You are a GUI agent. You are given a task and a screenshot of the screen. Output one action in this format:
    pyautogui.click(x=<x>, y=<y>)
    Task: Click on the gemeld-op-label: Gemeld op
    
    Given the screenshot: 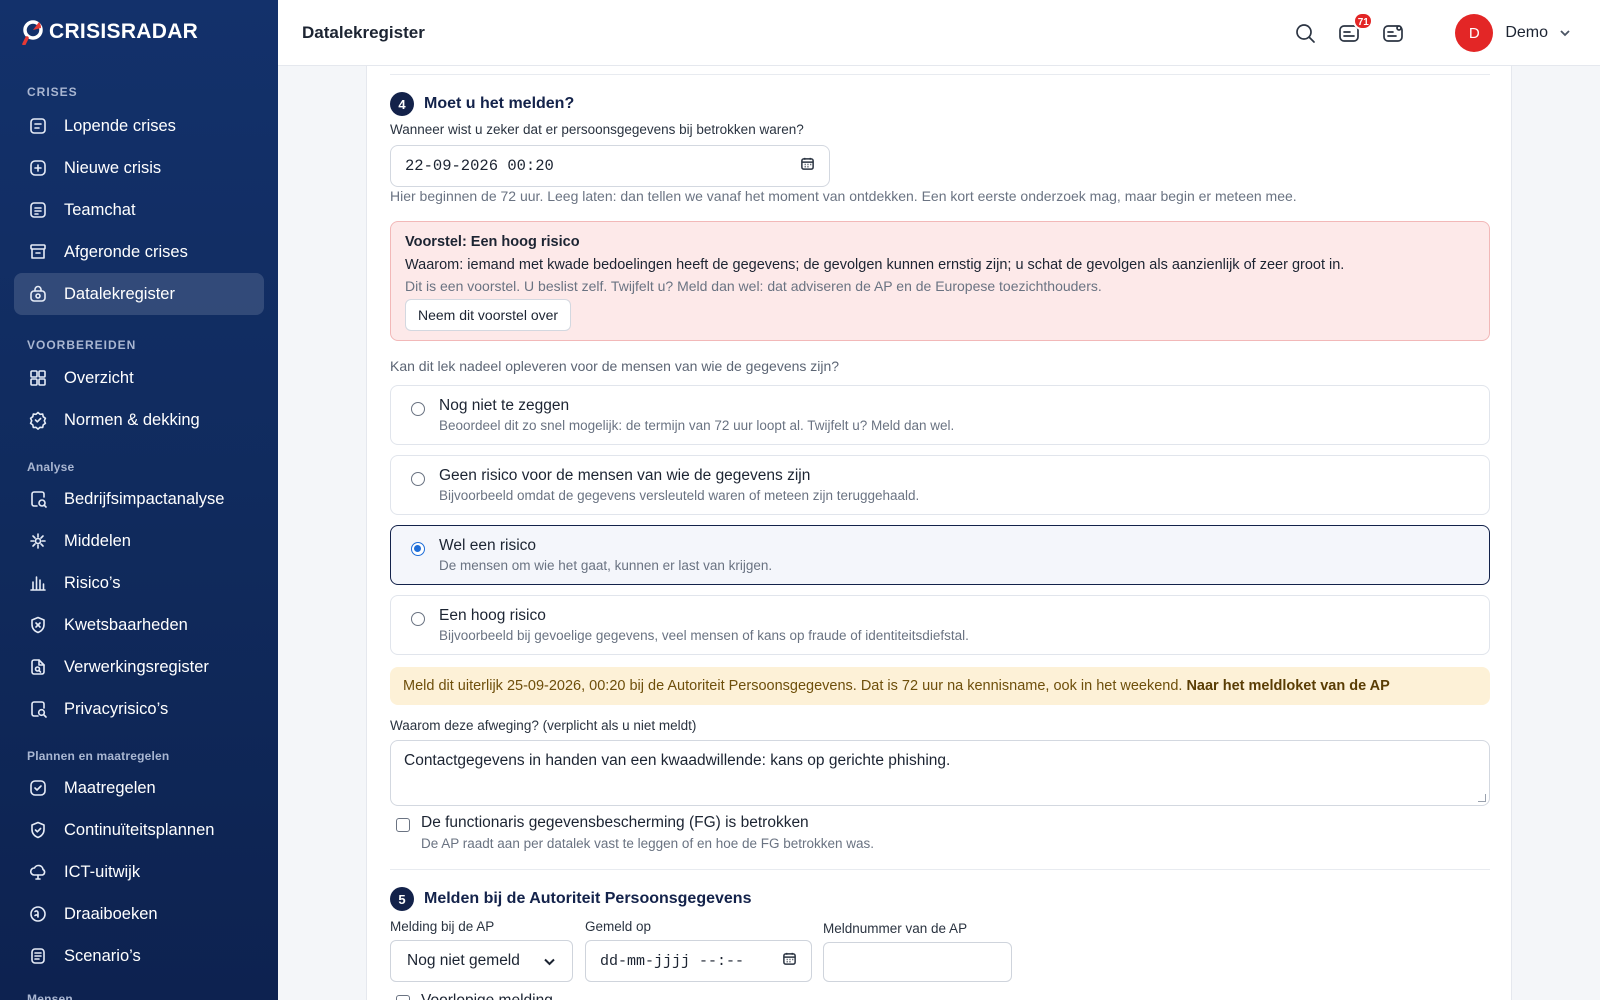 What is the action you would take?
    pyautogui.click(x=618, y=926)
    